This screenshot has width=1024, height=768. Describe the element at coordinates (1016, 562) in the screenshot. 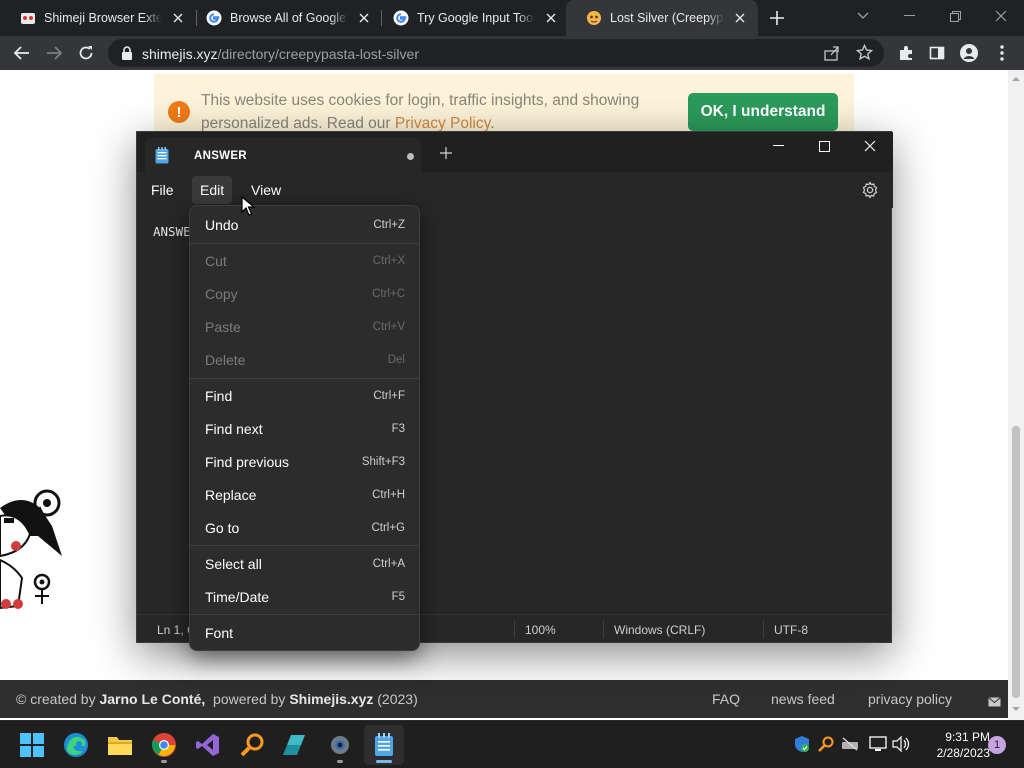

I see `scrollbar-thumb` at that location.